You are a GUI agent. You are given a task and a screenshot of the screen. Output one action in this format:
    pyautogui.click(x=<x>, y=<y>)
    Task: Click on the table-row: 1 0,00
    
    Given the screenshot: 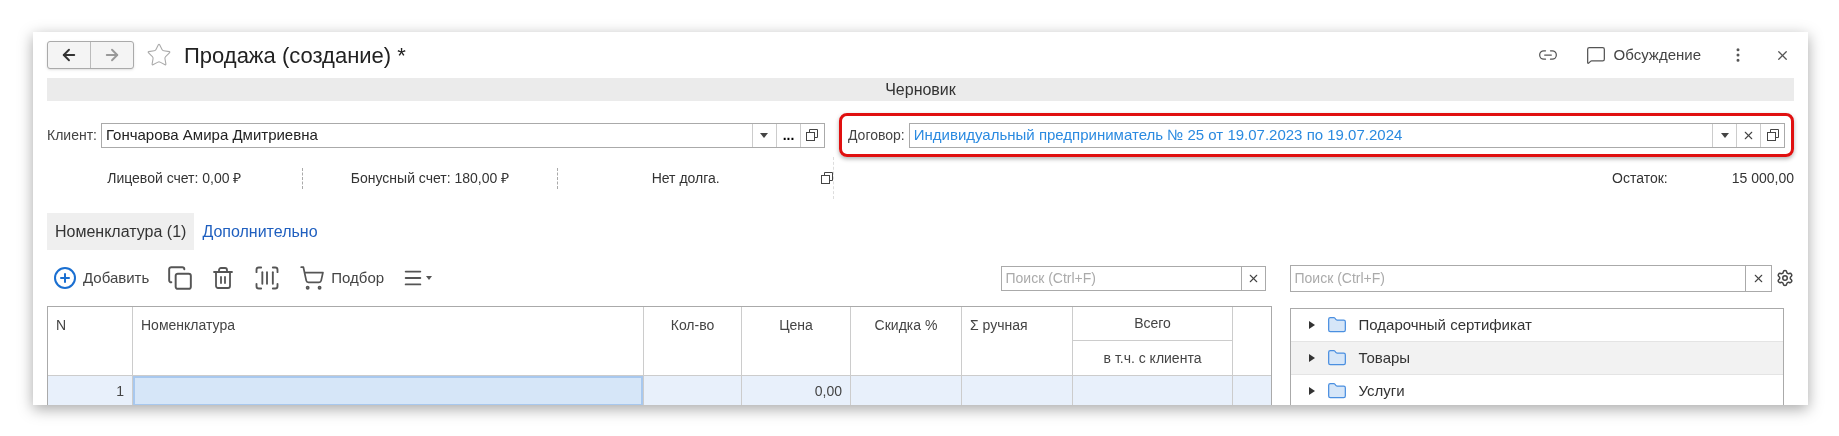 What is the action you would take?
    pyautogui.click(x=659, y=390)
    